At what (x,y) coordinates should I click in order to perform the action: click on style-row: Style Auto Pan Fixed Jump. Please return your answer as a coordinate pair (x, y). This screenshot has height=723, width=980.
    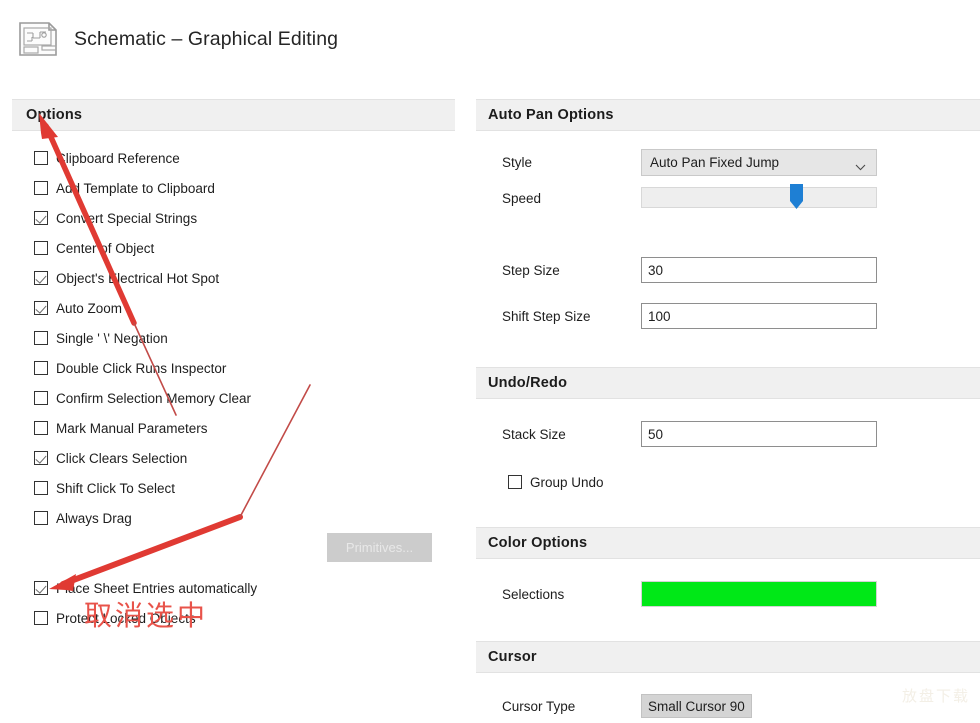
    Looking at the image, I should click on (728, 162).